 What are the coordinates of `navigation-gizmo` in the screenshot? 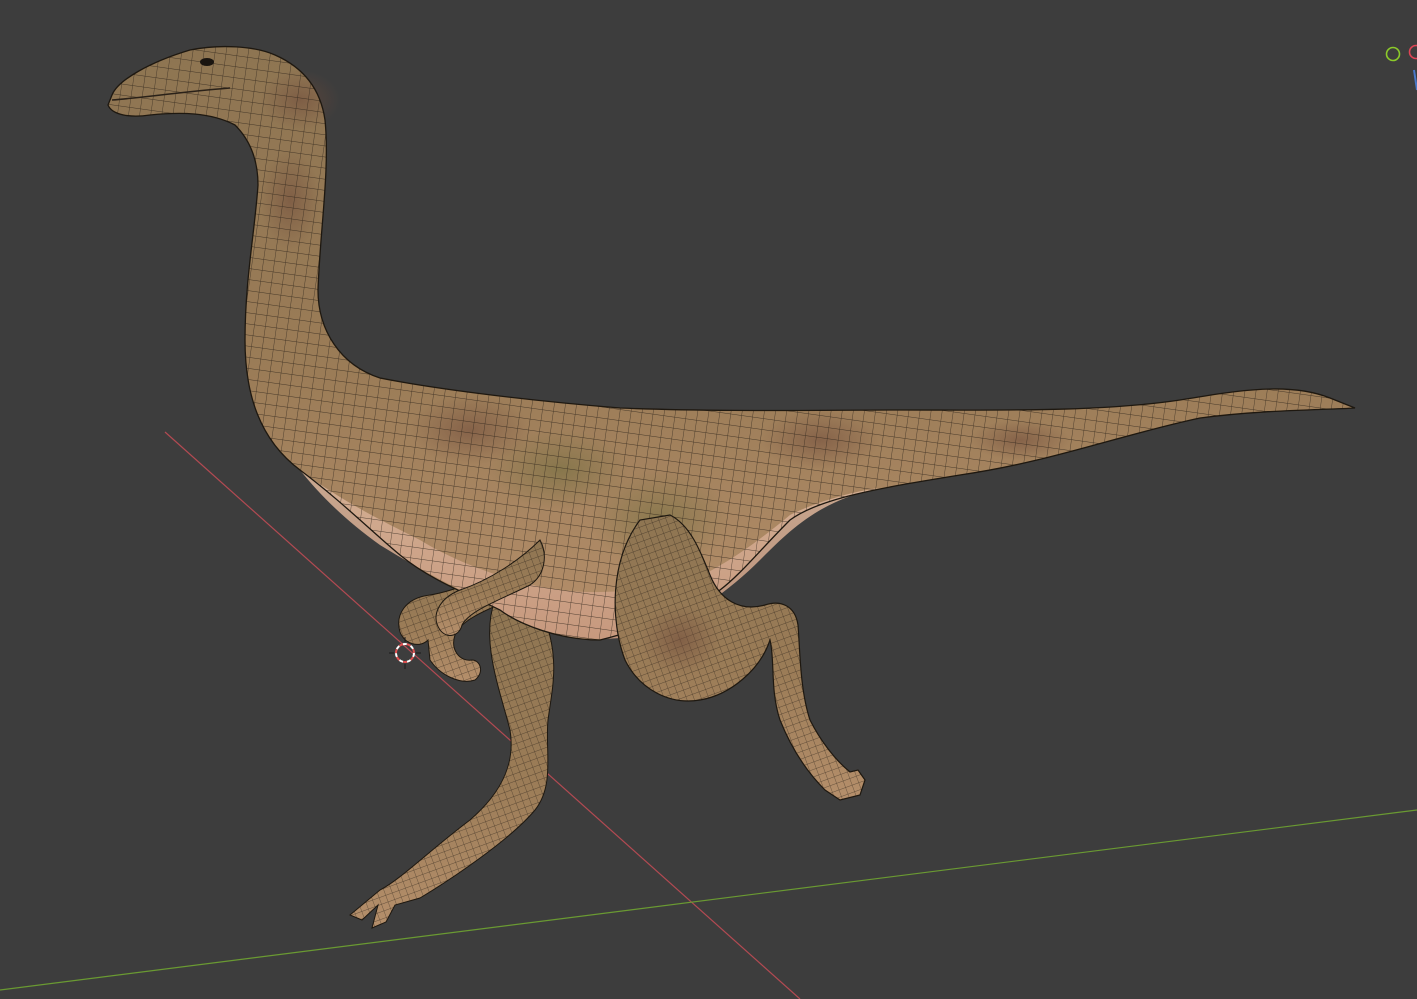 It's located at (1401, 67).